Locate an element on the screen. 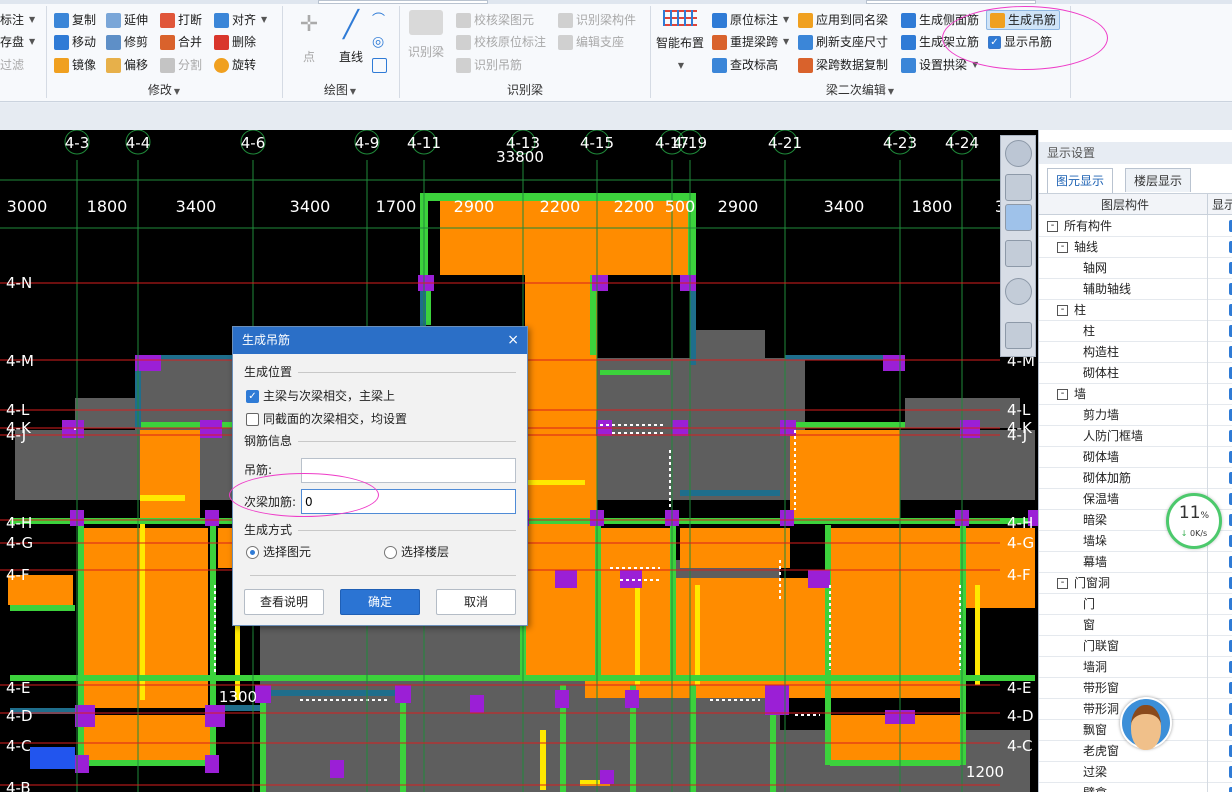 The image size is (1232, 792). radio-select-elements: 选择图元 is located at coordinates (278, 552).